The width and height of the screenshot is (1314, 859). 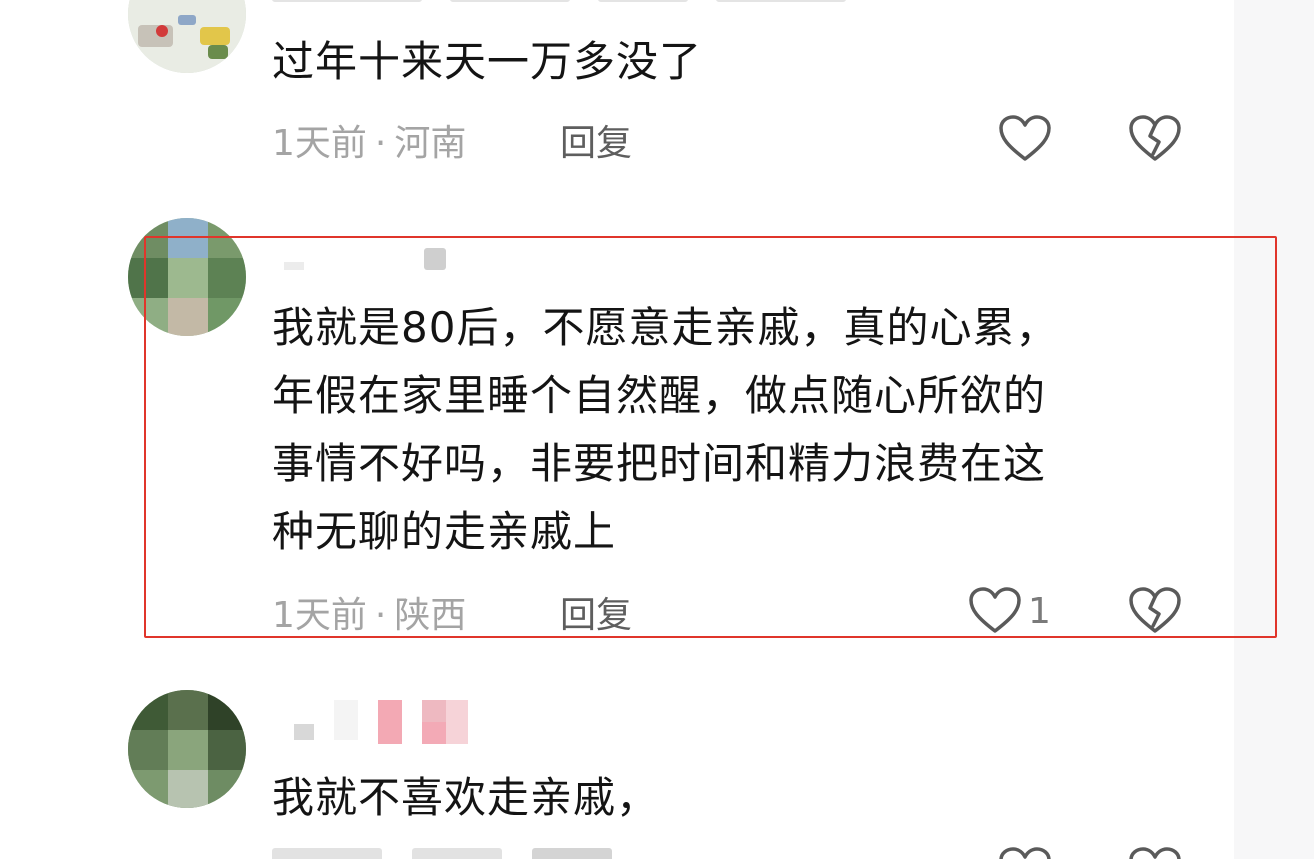 I want to click on like-button, so click(x=1025, y=852).